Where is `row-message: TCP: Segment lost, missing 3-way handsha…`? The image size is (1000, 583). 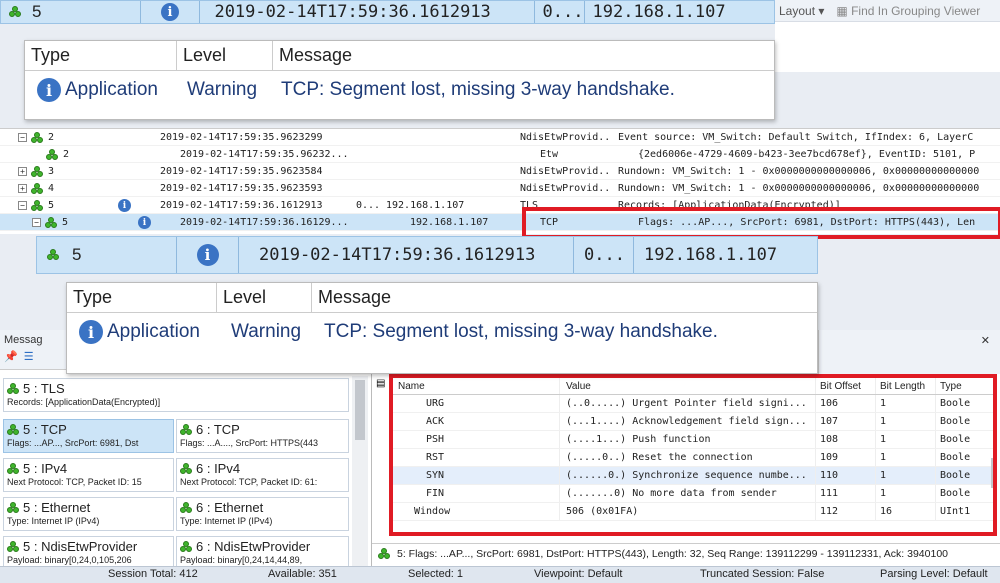
row-message: TCP: Segment lost, missing 3-way handsha… is located at coordinates (478, 89).